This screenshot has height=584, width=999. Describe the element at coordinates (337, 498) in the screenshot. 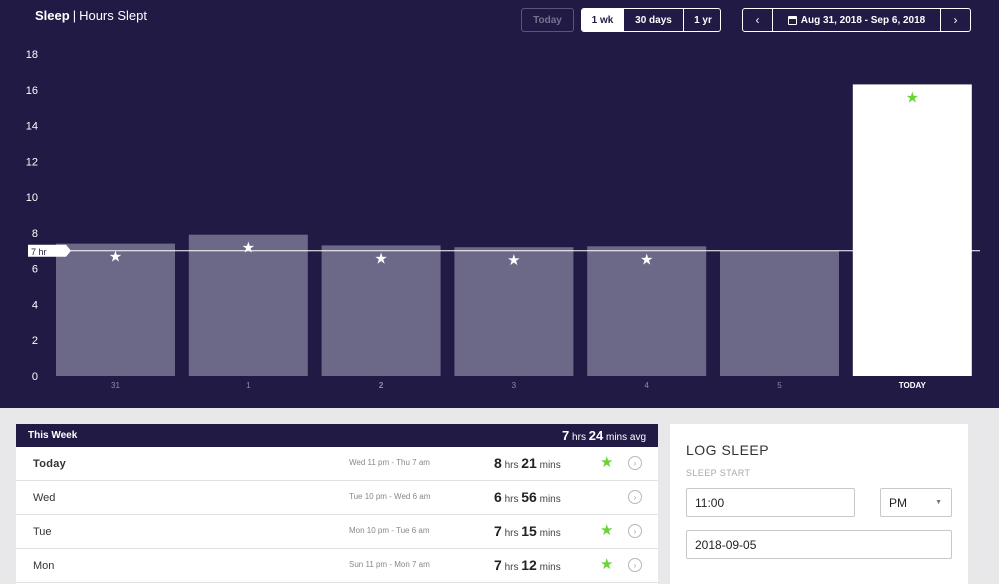

I see `week-row: Wed Tue 10 pm - Wed 6 am 6 hrs 56 mins ›` at that location.